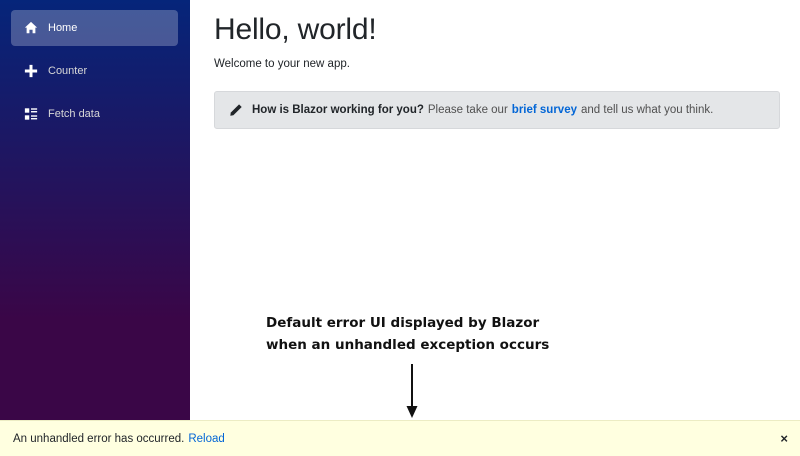 The image size is (800, 456). I want to click on error-message: An unhandled error has occurred., so click(99, 438).